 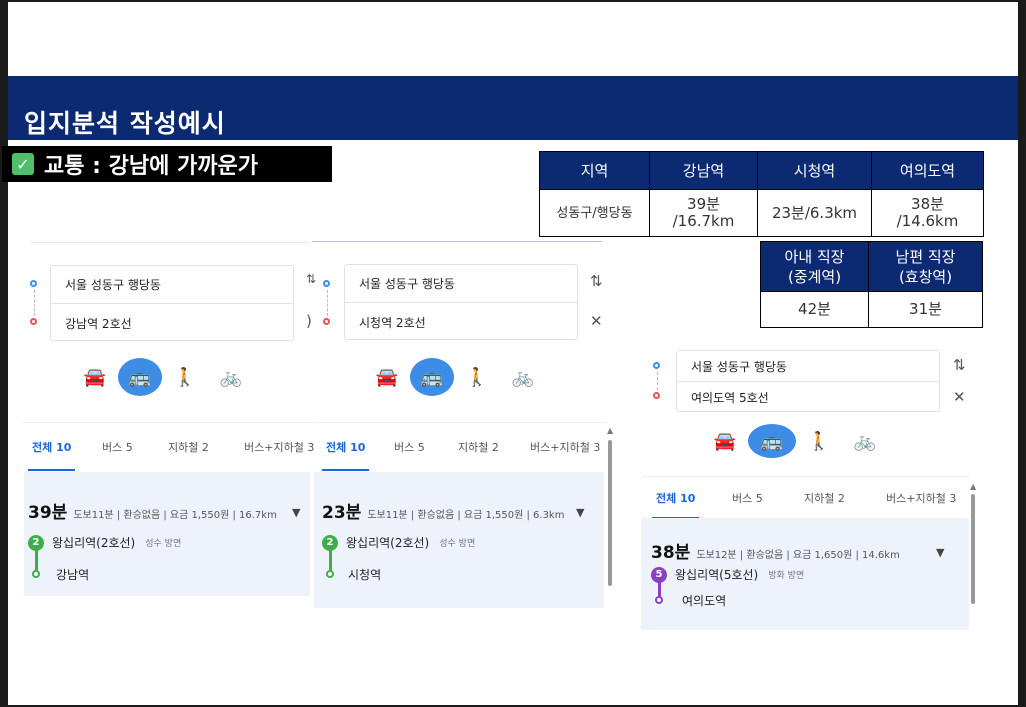 I want to click on result-meta: 도보11분 | 환승없음 | 요금 1,550원 | 16.7km, so click(x=175, y=515).